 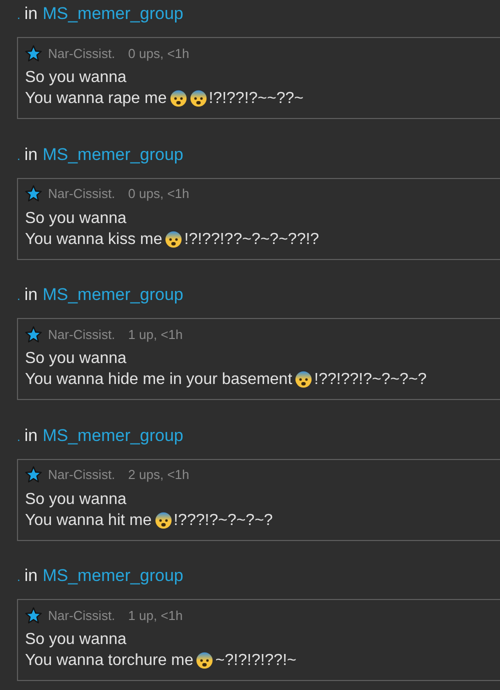 I want to click on comment-text: !???!?~?~?~?, so click(x=223, y=520).